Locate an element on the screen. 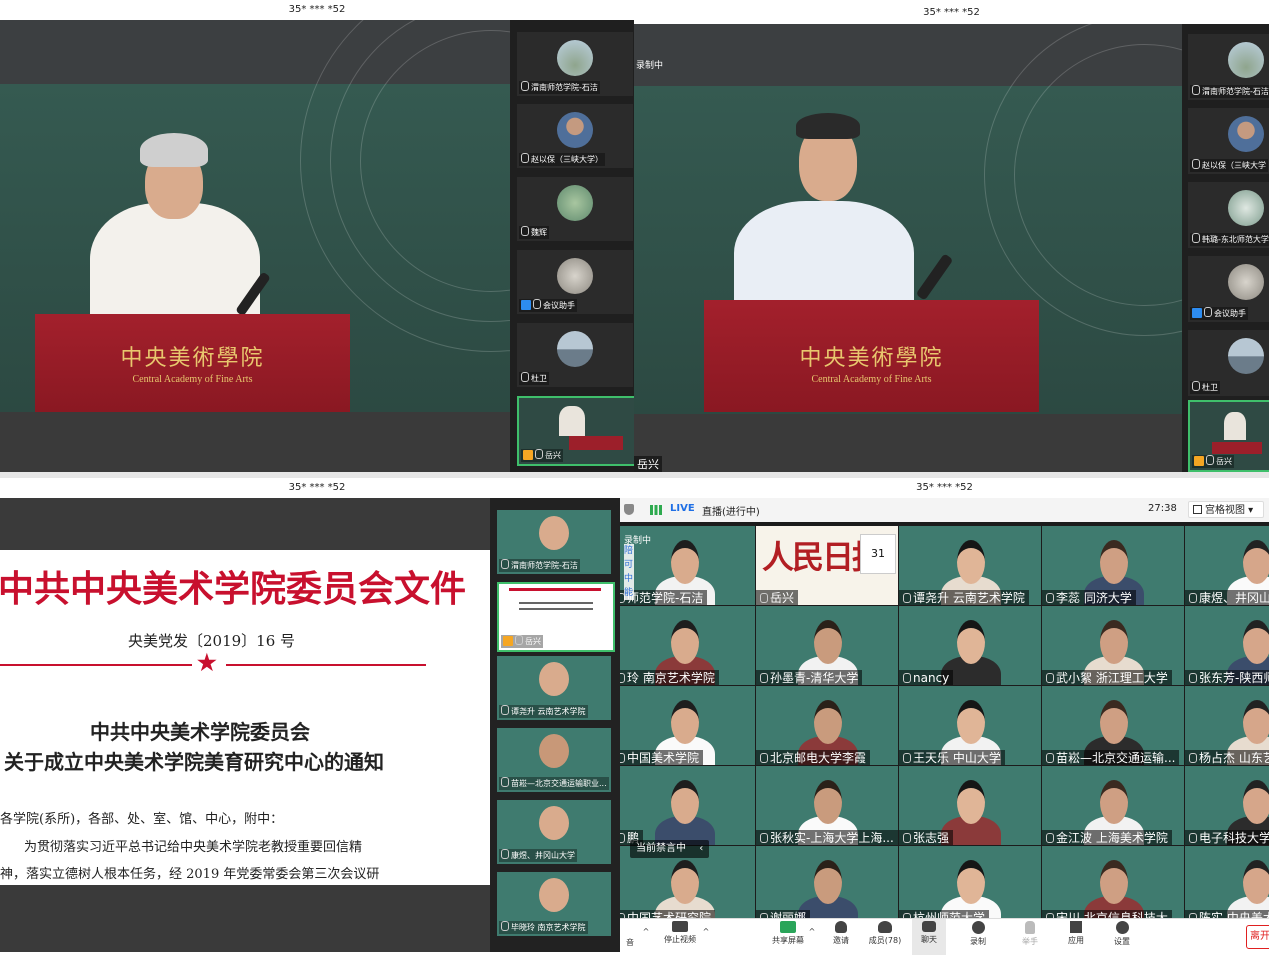 The height and width of the screenshot is (955, 1269). gallery-tile: 金江波 上海美术学院 is located at coordinates (1113, 806).